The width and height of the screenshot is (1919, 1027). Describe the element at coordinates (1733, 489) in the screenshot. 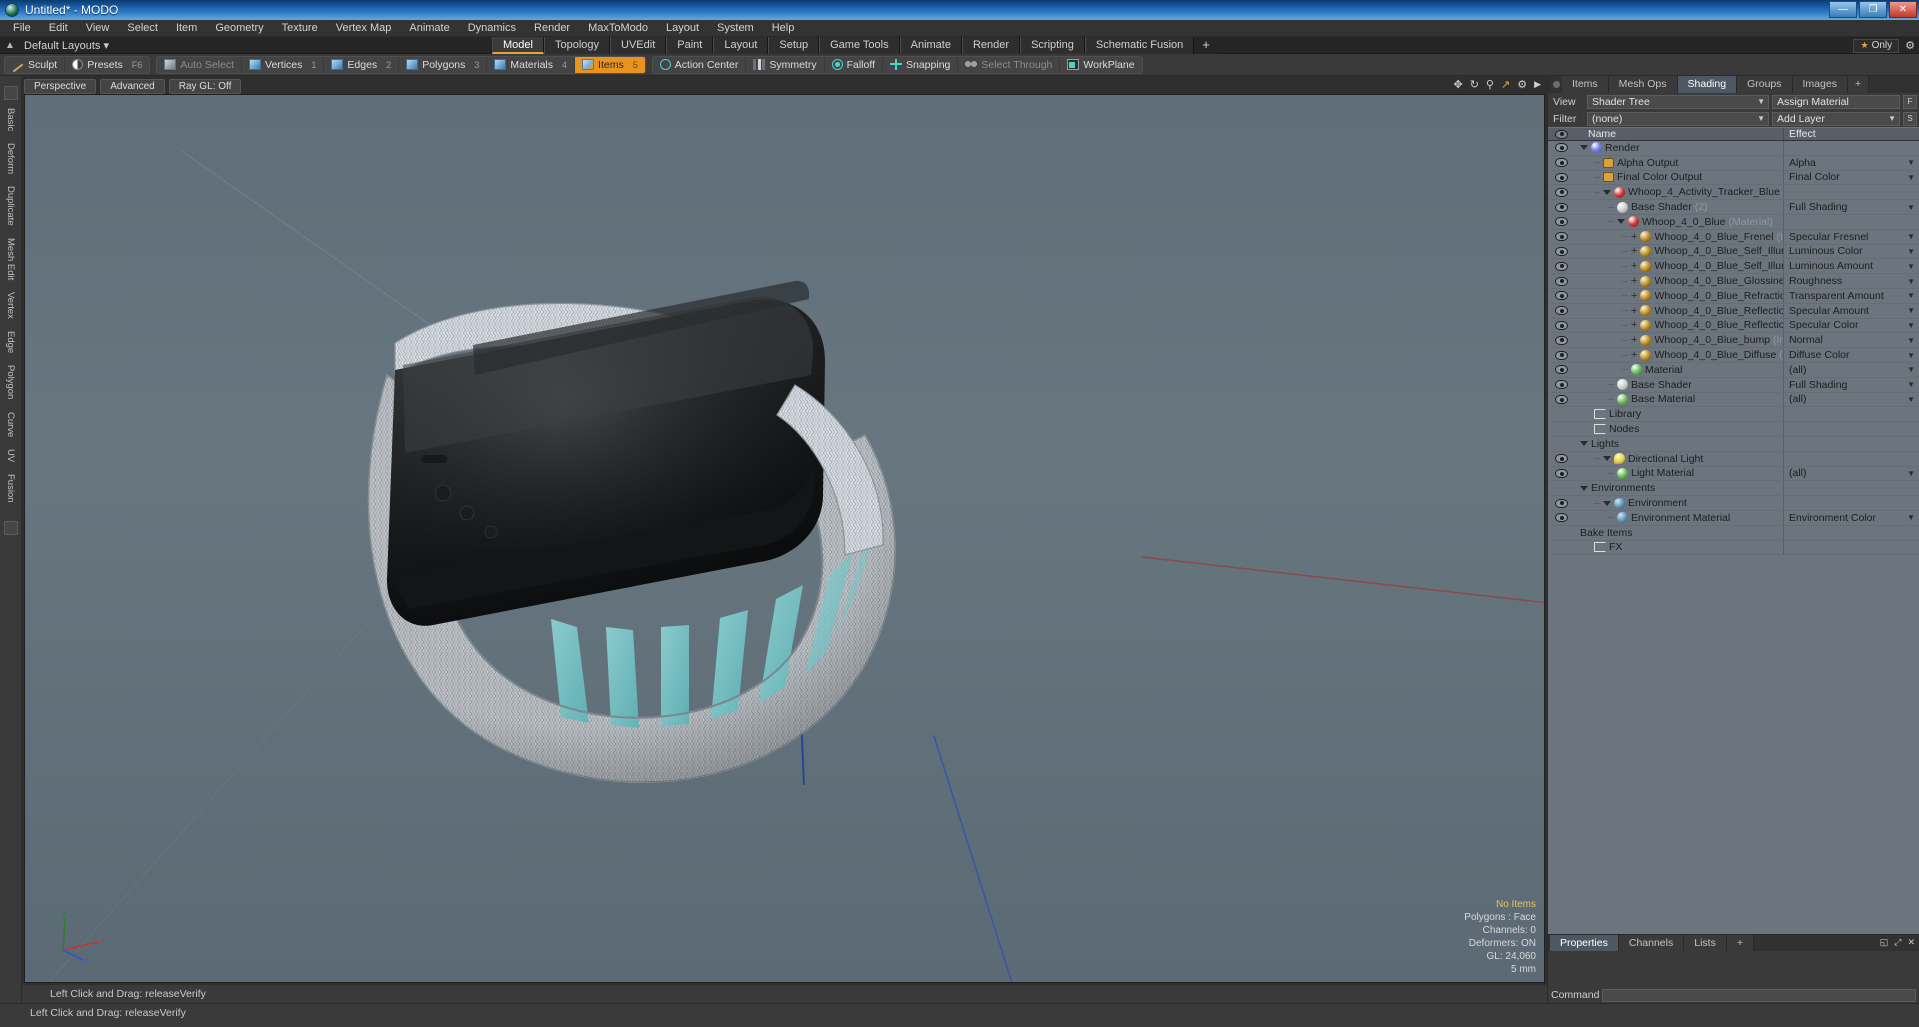

I see `tree-row: Environments` at that location.